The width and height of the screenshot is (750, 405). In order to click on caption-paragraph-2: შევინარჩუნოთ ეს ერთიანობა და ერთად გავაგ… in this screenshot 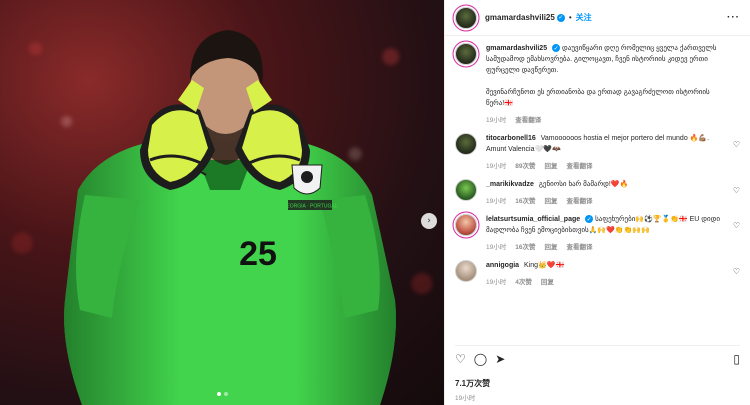, I will do `click(598, 98)`.